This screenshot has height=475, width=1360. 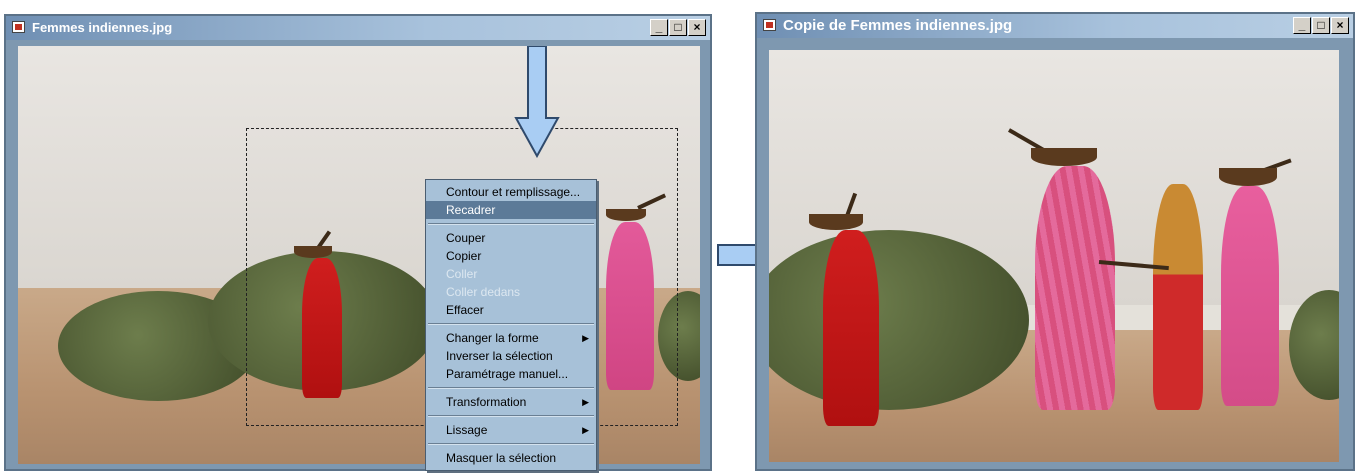 I want to click on photo-woman-pink-striped, so click(x=1075, y=288).